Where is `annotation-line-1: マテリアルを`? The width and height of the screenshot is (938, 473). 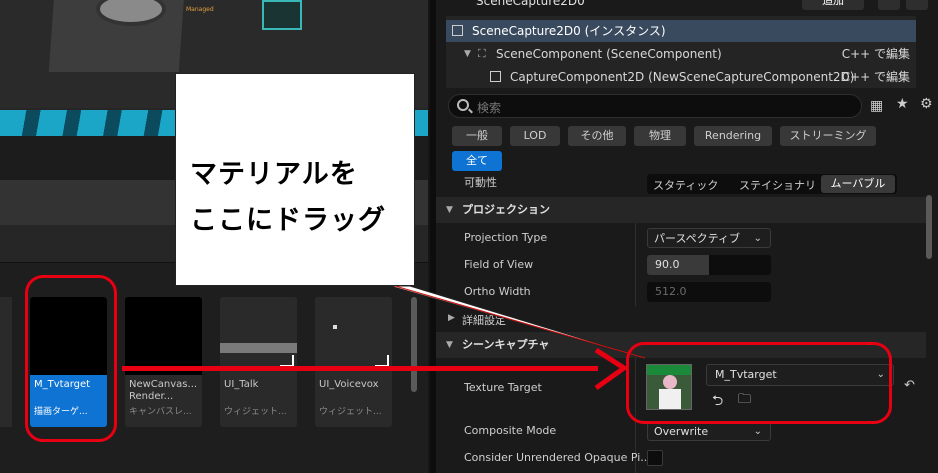
annotation-line-1: マテリアルを is located at coordinates (274, 174).